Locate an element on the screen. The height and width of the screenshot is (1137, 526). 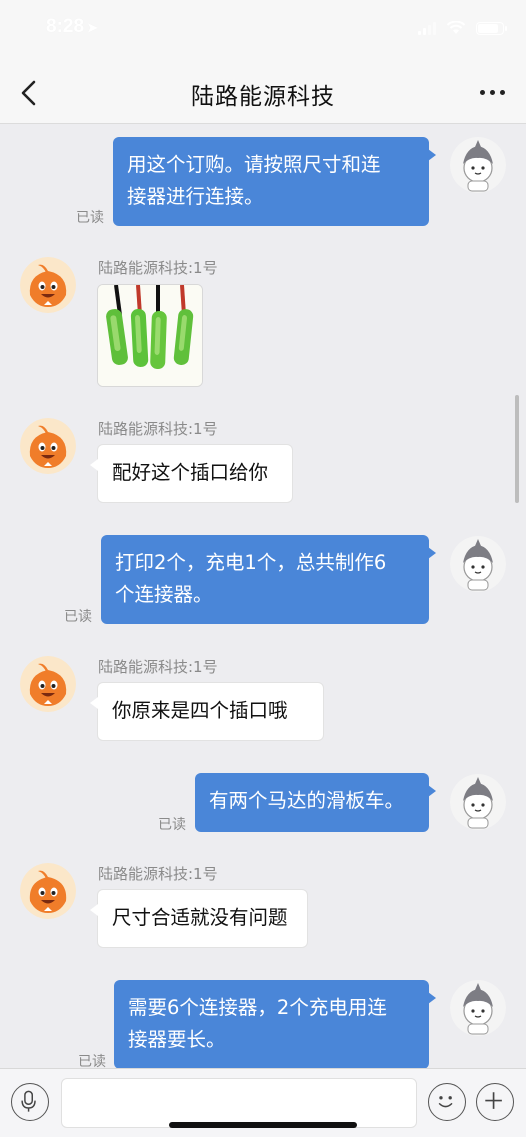
status-icons is located at coordinates (462, 28).